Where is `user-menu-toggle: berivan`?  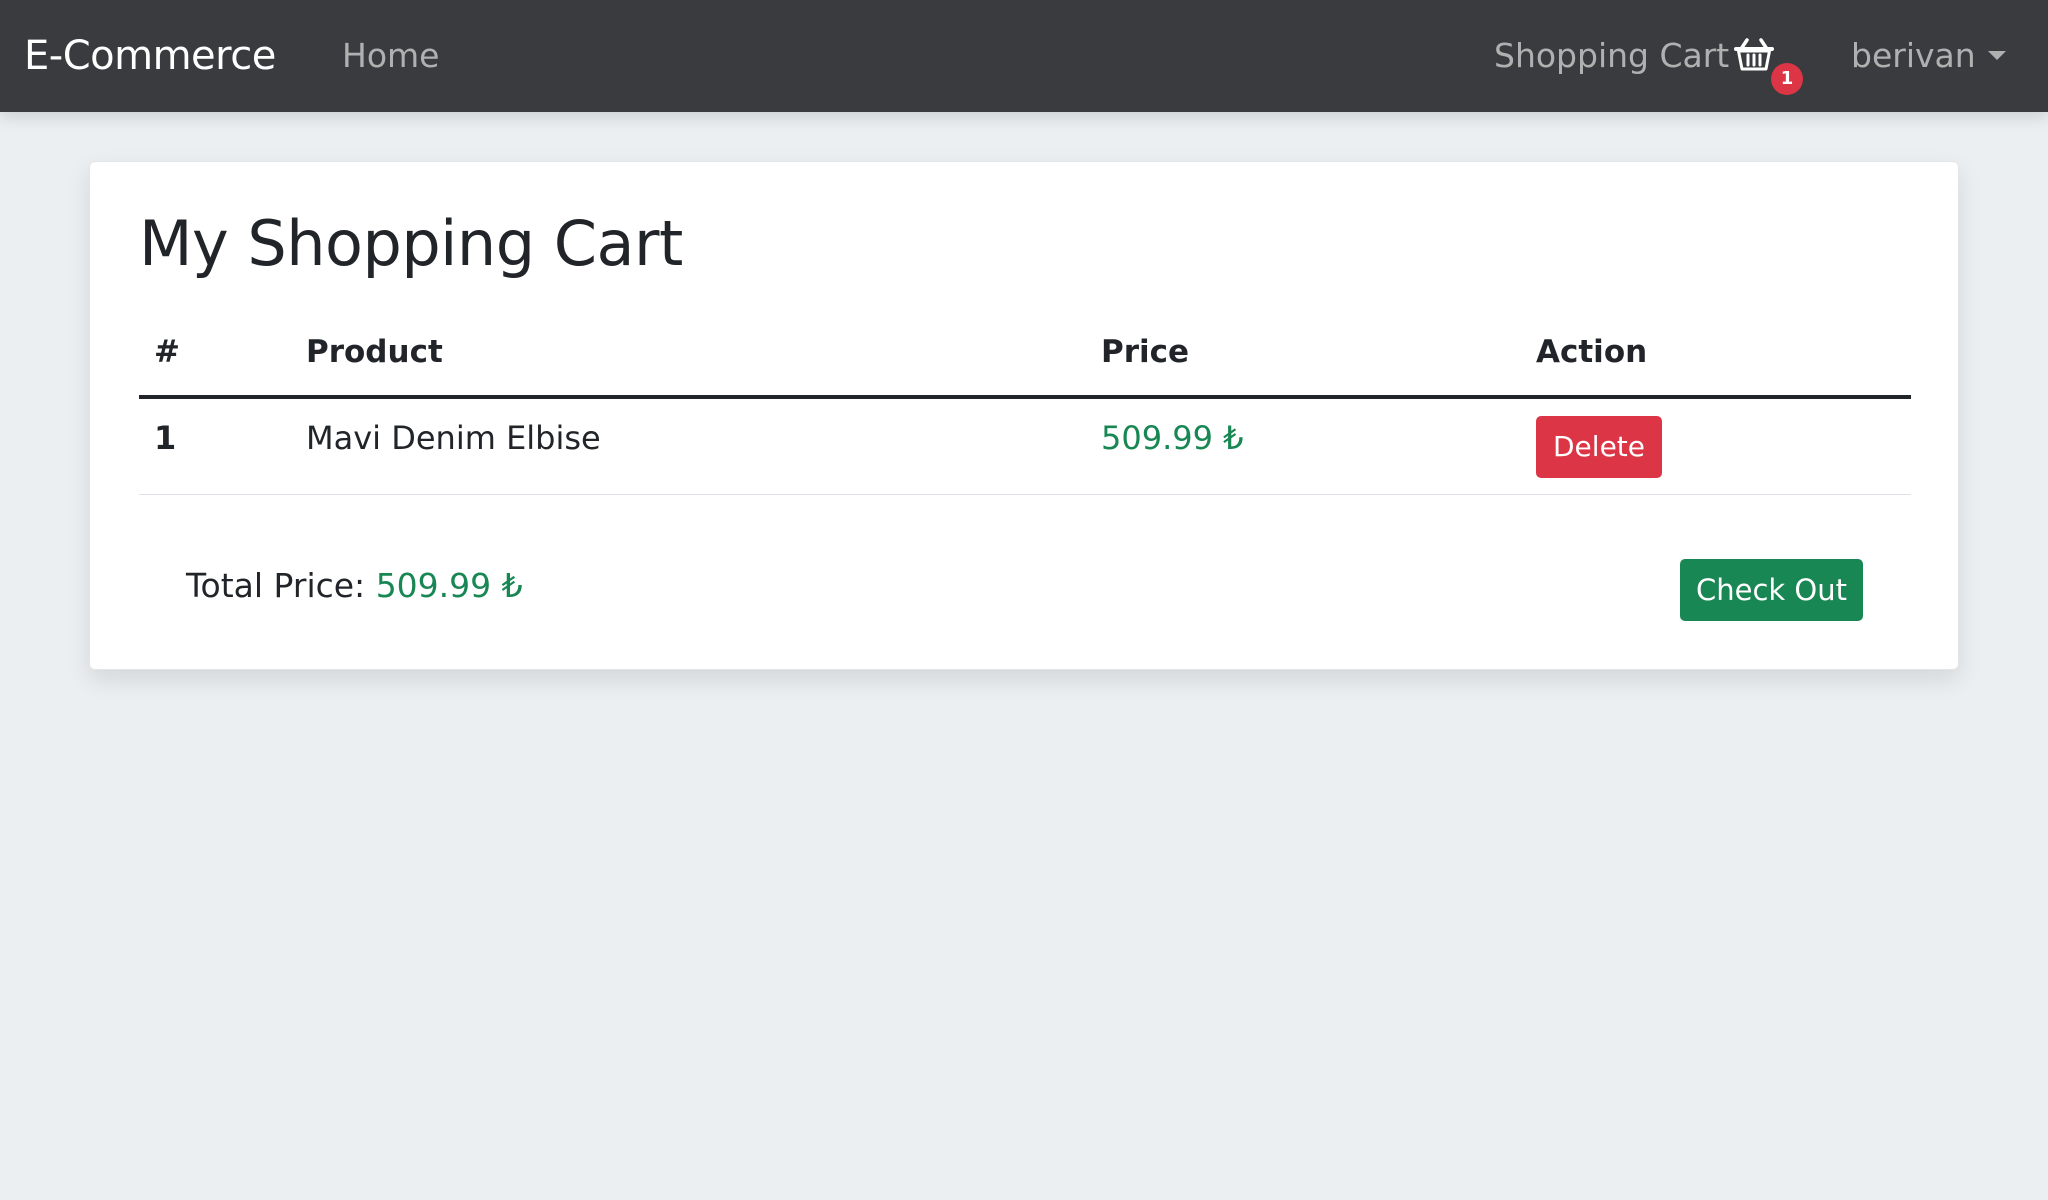
user-menu-toggle: berivan is located at coordinates (1913, 56).